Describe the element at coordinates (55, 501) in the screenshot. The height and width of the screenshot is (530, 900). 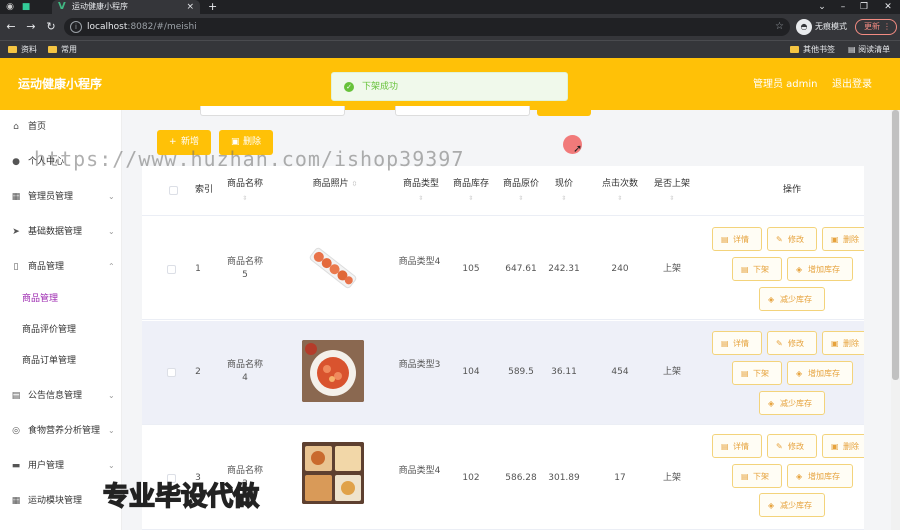
I see `sidebar-item-label: 运动模块管理` at that location.